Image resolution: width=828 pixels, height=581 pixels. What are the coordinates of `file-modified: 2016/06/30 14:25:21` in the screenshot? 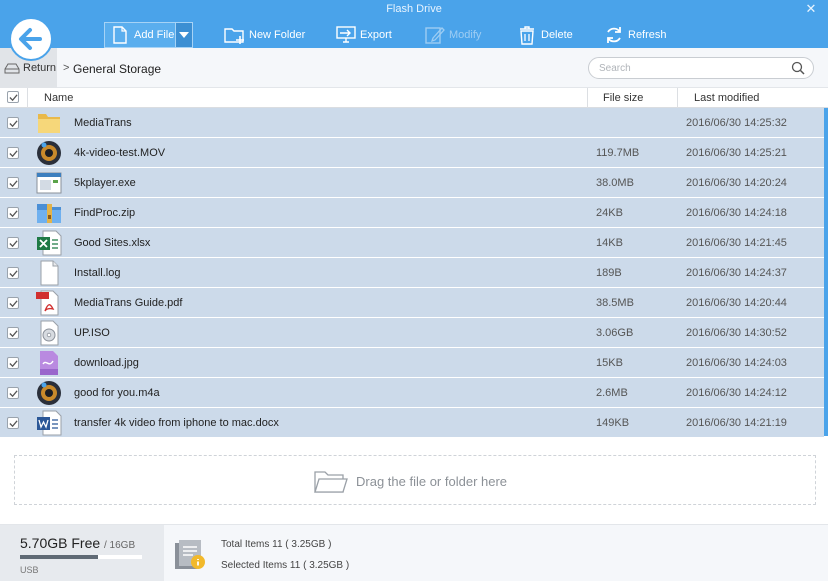 It's located at (736, 153).